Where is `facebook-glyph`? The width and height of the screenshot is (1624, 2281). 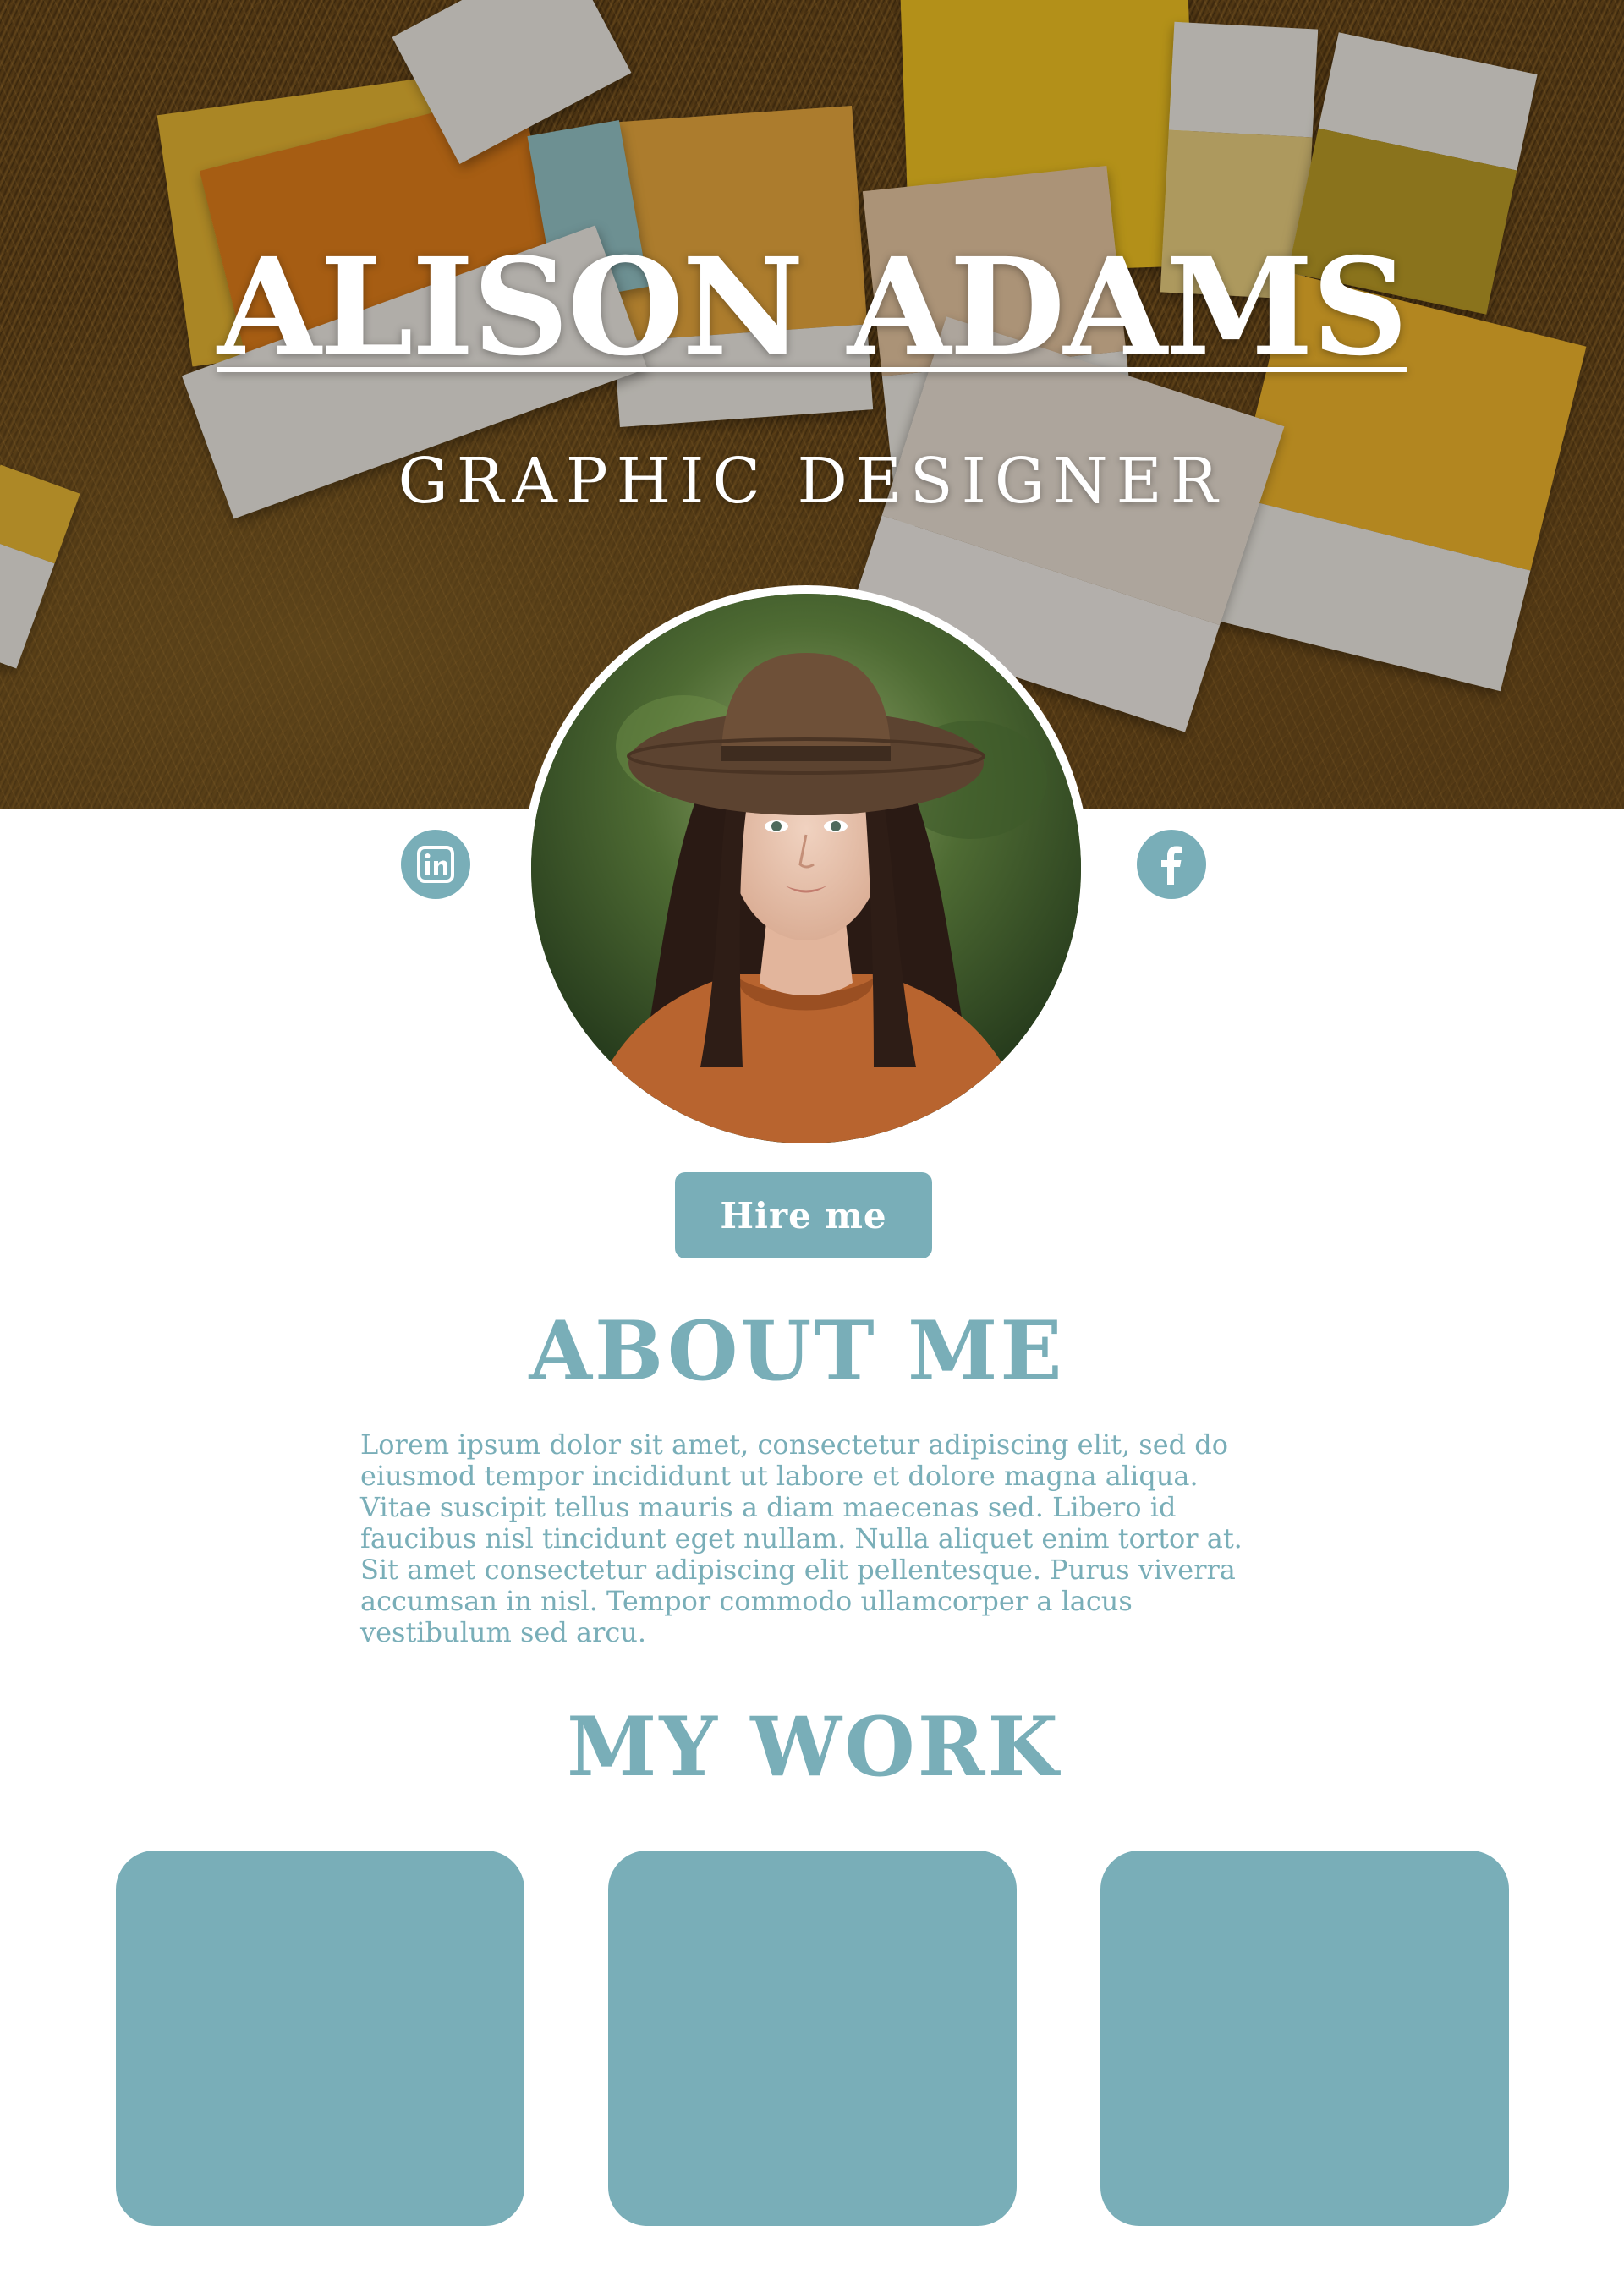 facebook-glyph is located at coordinates (1171, 865).